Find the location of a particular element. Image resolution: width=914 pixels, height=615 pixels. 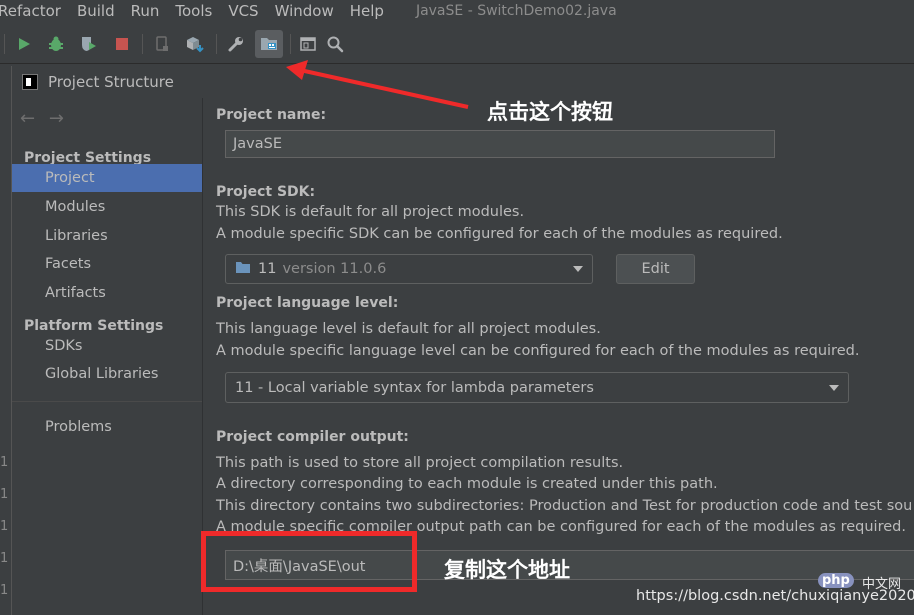

url-watermark: https://blog.csdn.net/chuxiqianye2020 is located at coordinates (775, 596).